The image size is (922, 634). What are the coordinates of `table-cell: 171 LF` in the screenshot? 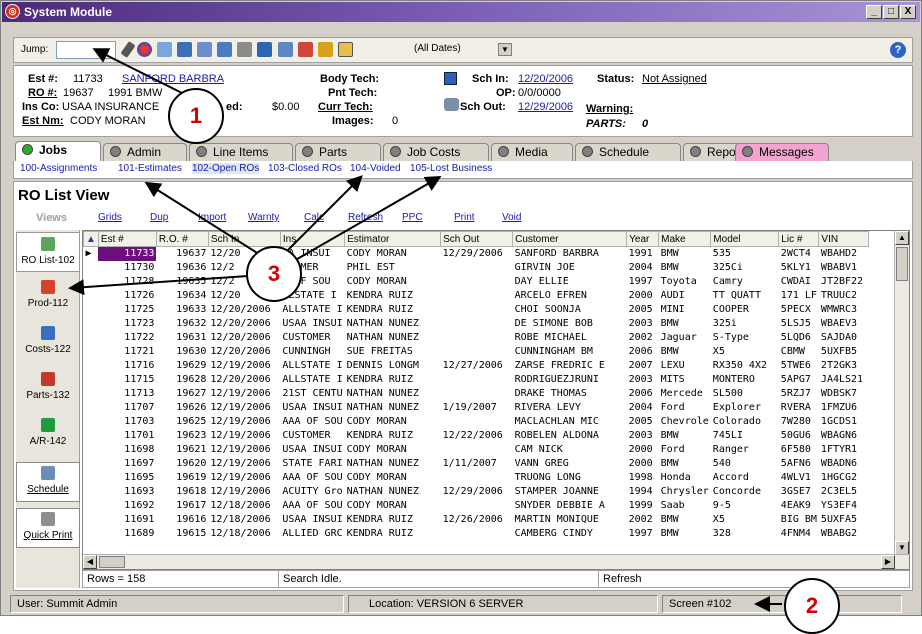 It's located at (799, 296).